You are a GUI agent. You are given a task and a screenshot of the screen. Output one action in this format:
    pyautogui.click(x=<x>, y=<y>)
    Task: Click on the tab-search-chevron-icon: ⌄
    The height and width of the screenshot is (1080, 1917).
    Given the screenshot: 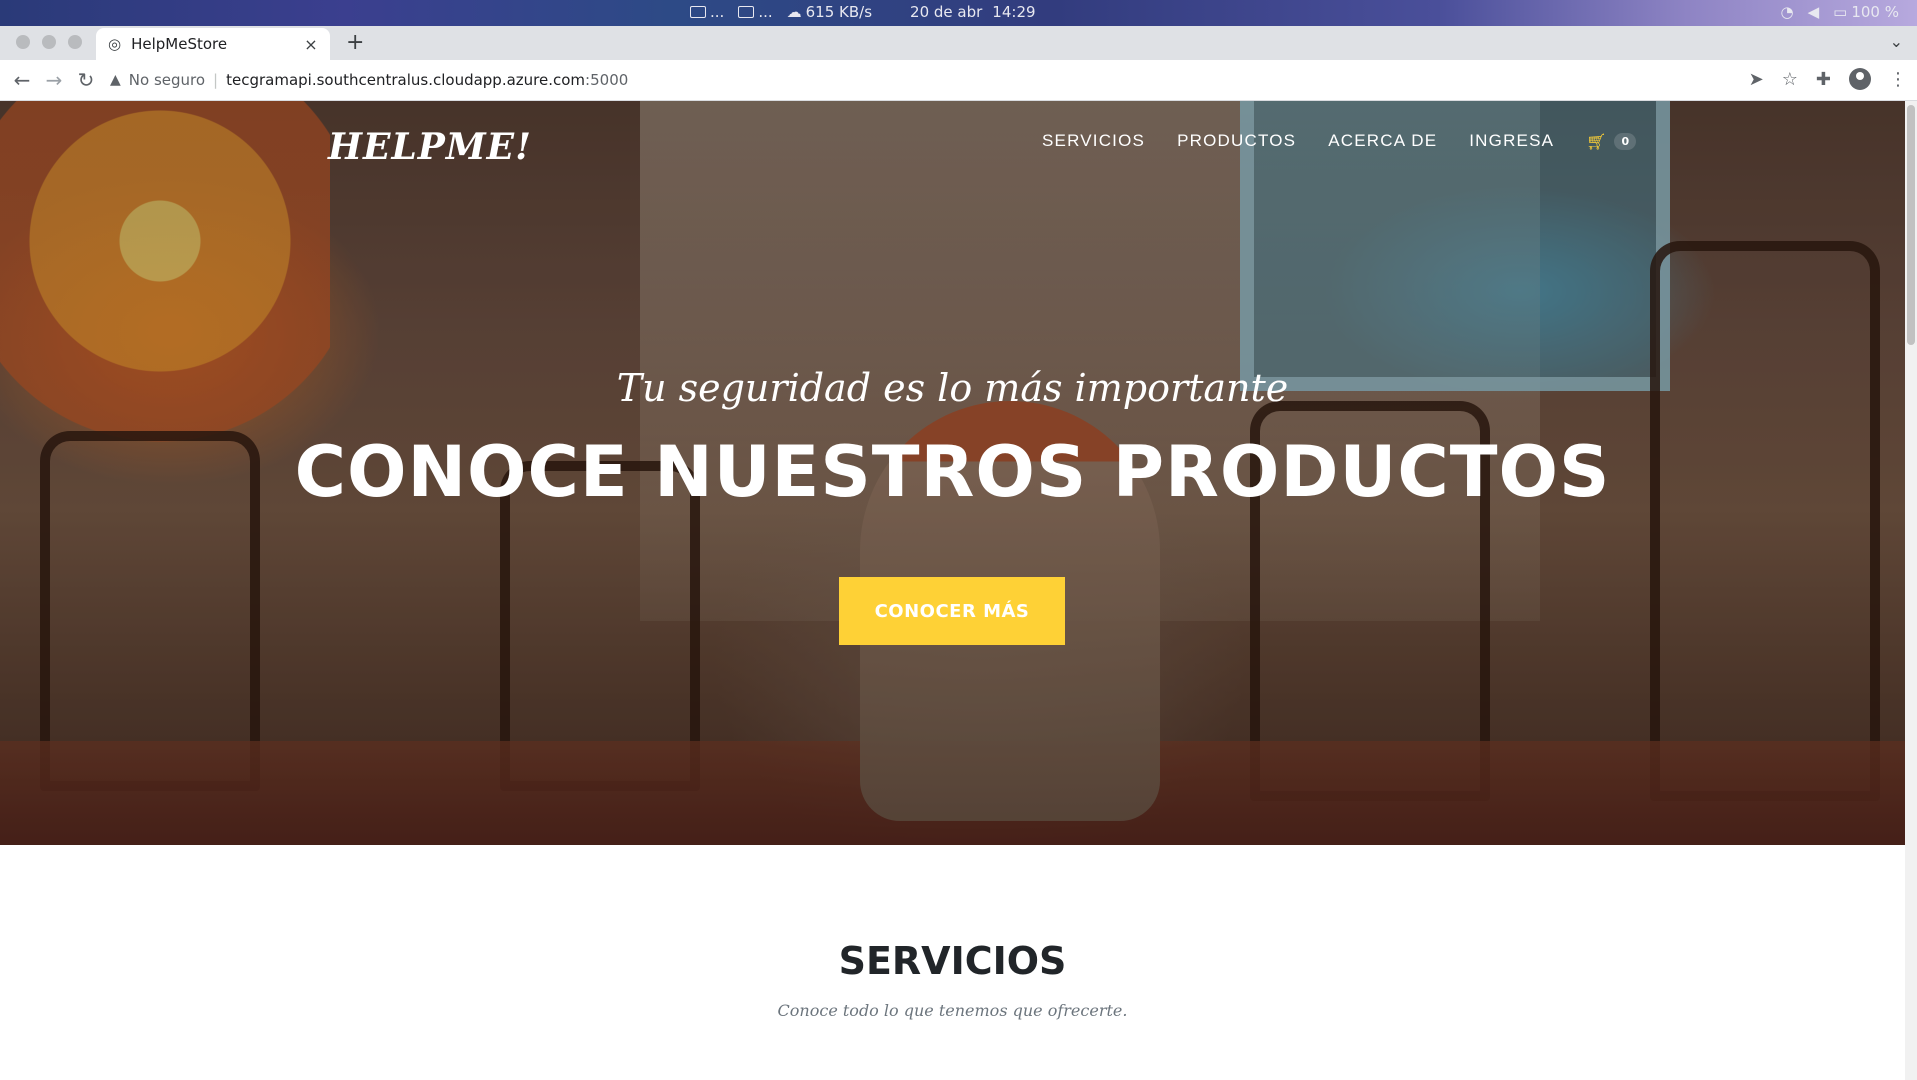 What is the action you would take?
    pyautogui.click(x=1896, y=41)
    